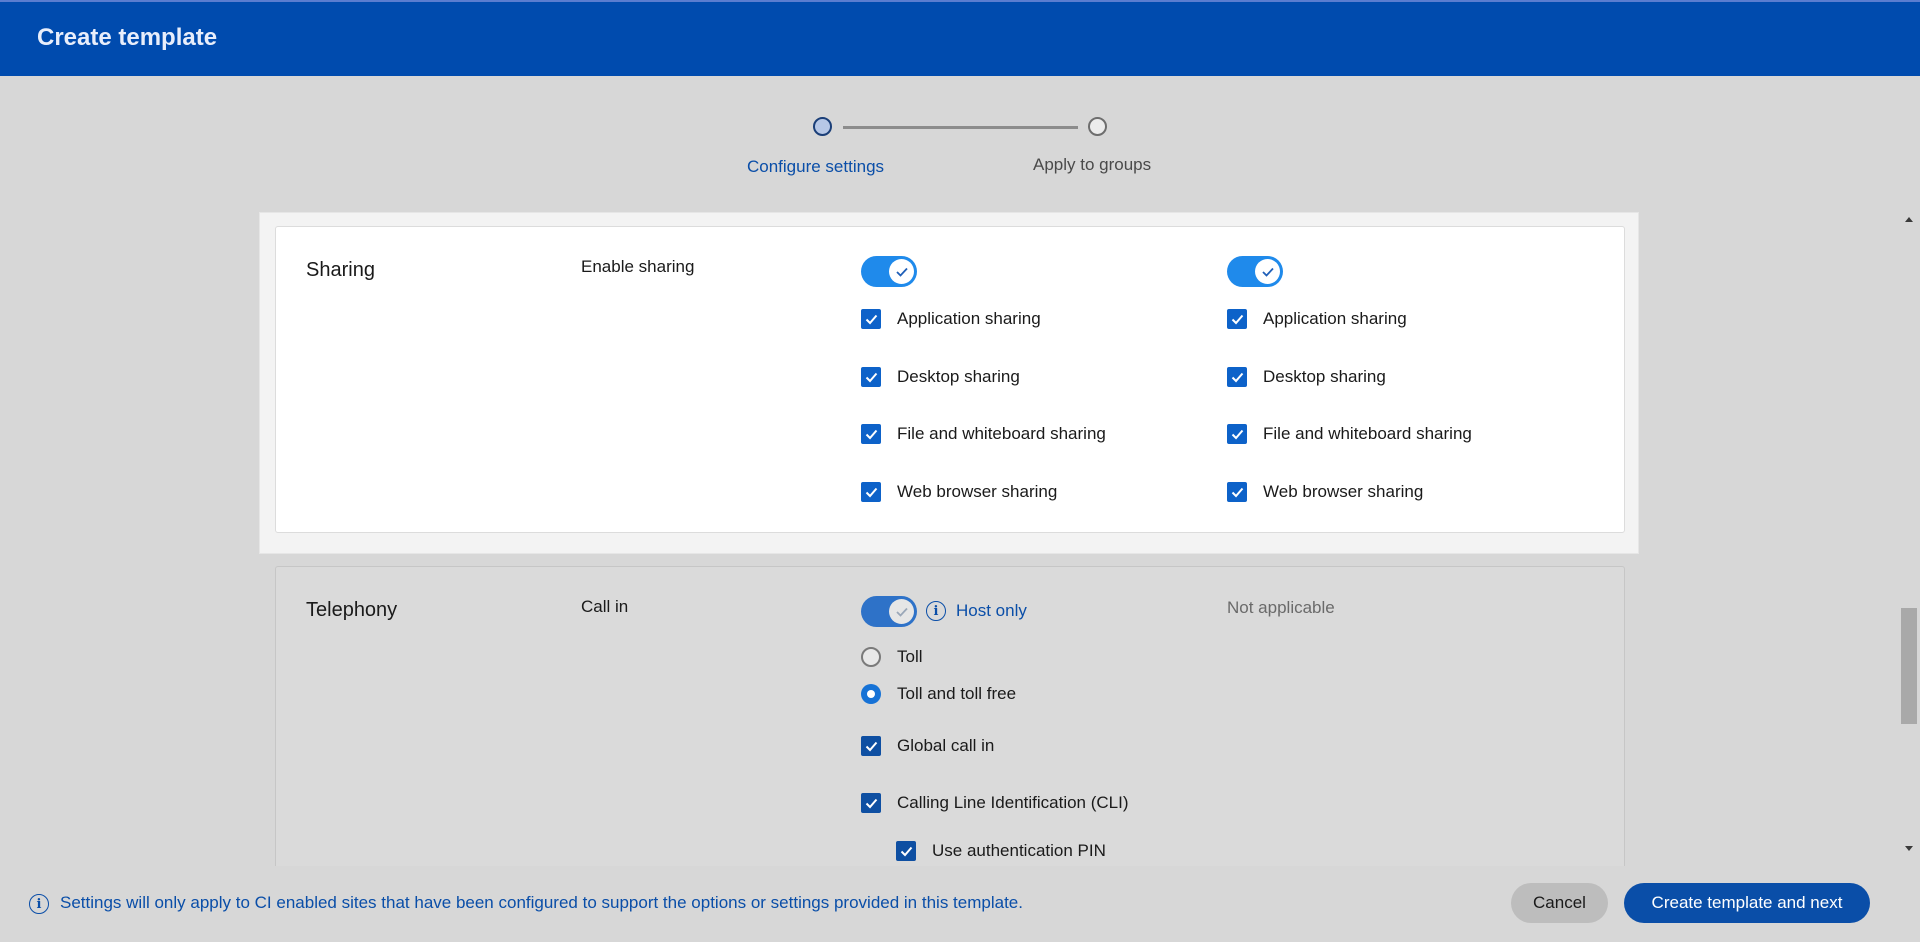  Describe the element at coordinates (605, 606) in the screenshot. I see `call-in-label: Call in` at that location.